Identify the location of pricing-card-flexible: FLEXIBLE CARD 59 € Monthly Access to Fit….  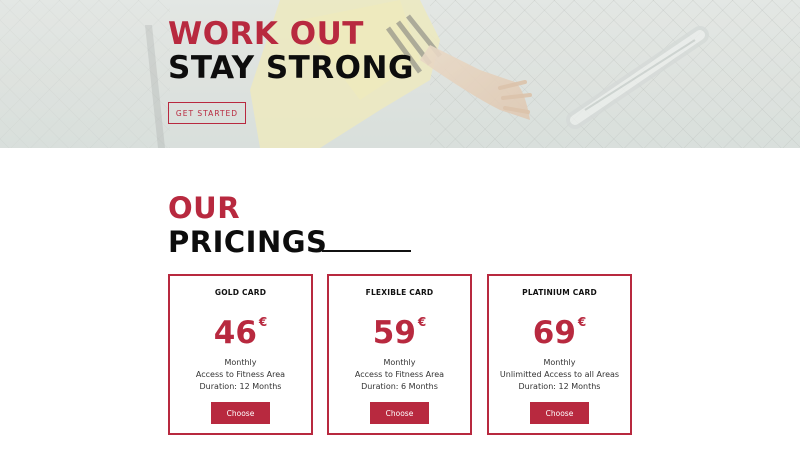
(399, 354).